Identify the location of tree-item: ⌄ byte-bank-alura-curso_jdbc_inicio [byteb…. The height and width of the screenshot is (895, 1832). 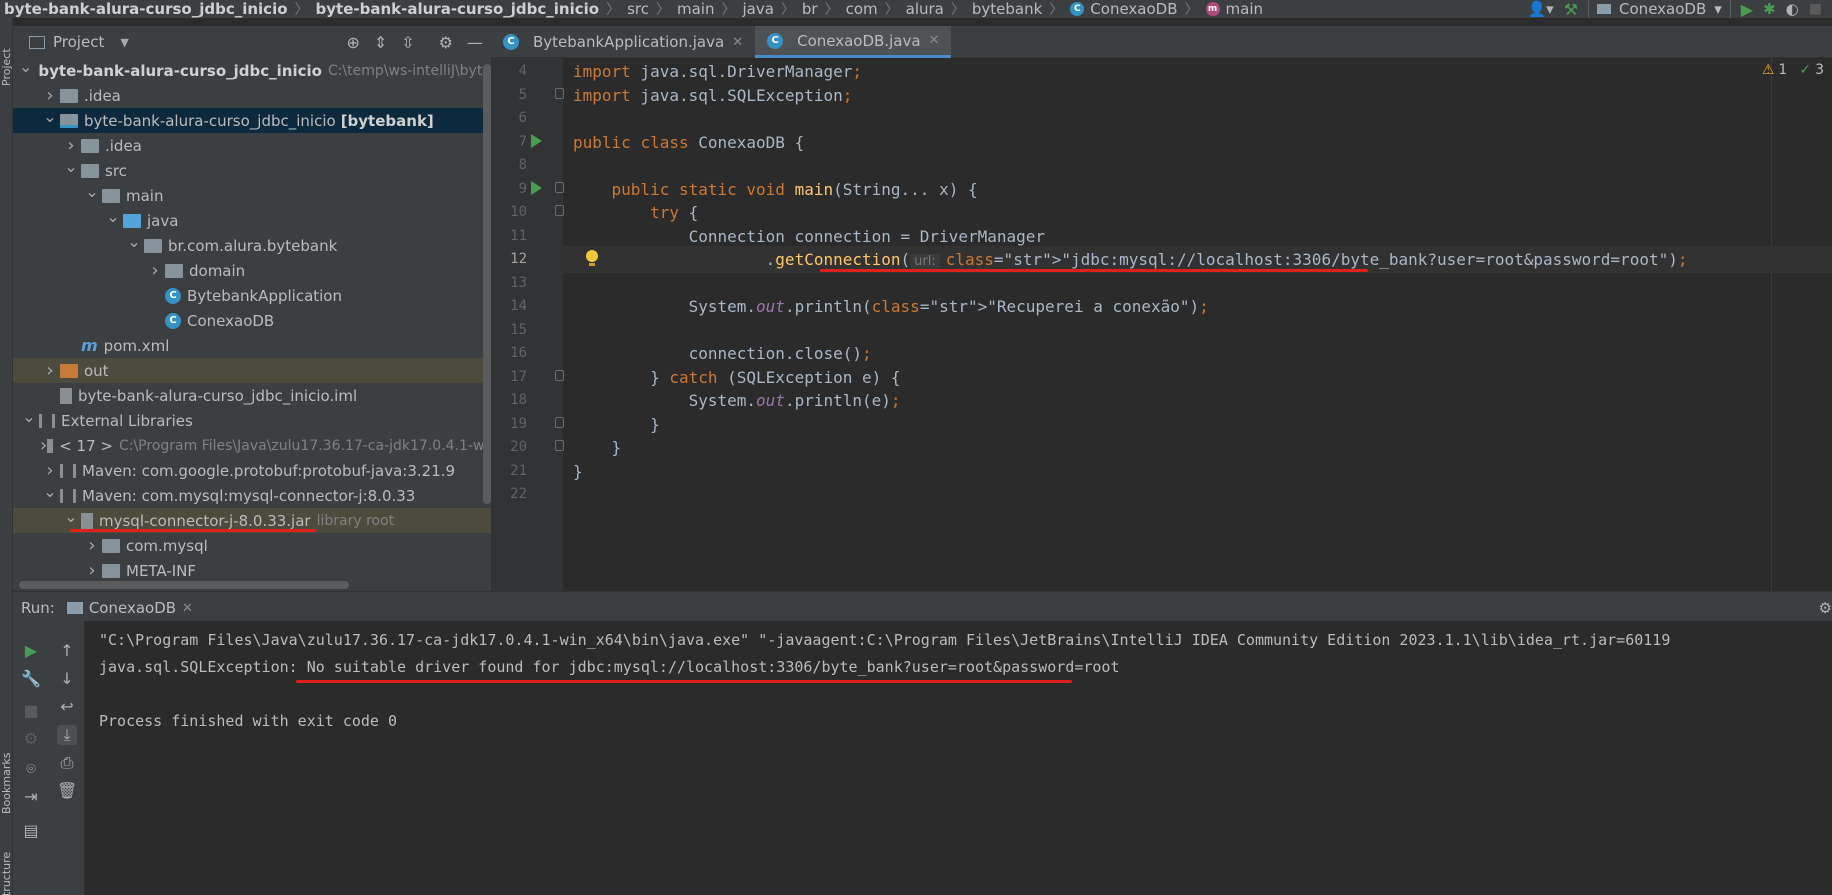
(252, 120).